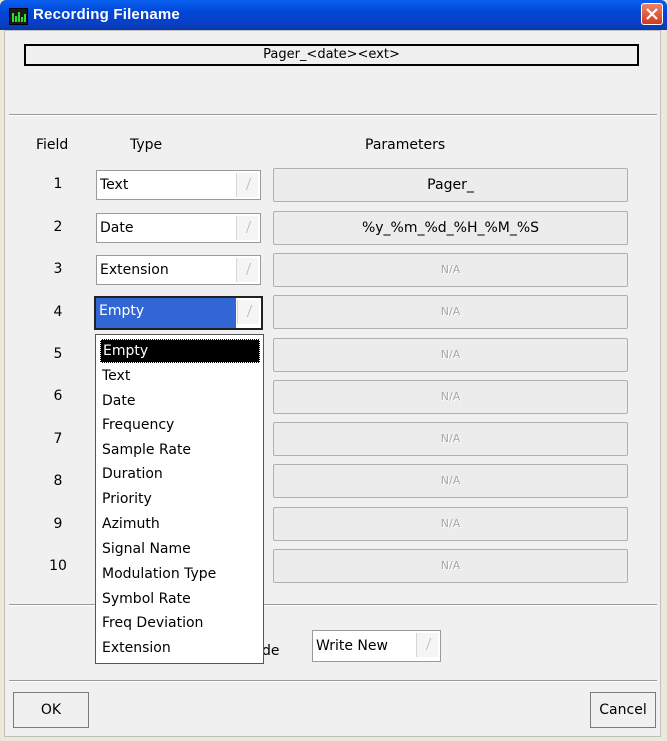  What do you see at coordinates (134, 270) in the screenshot?
I see `type-select-value: Extension` at bounding box center [134, 270].